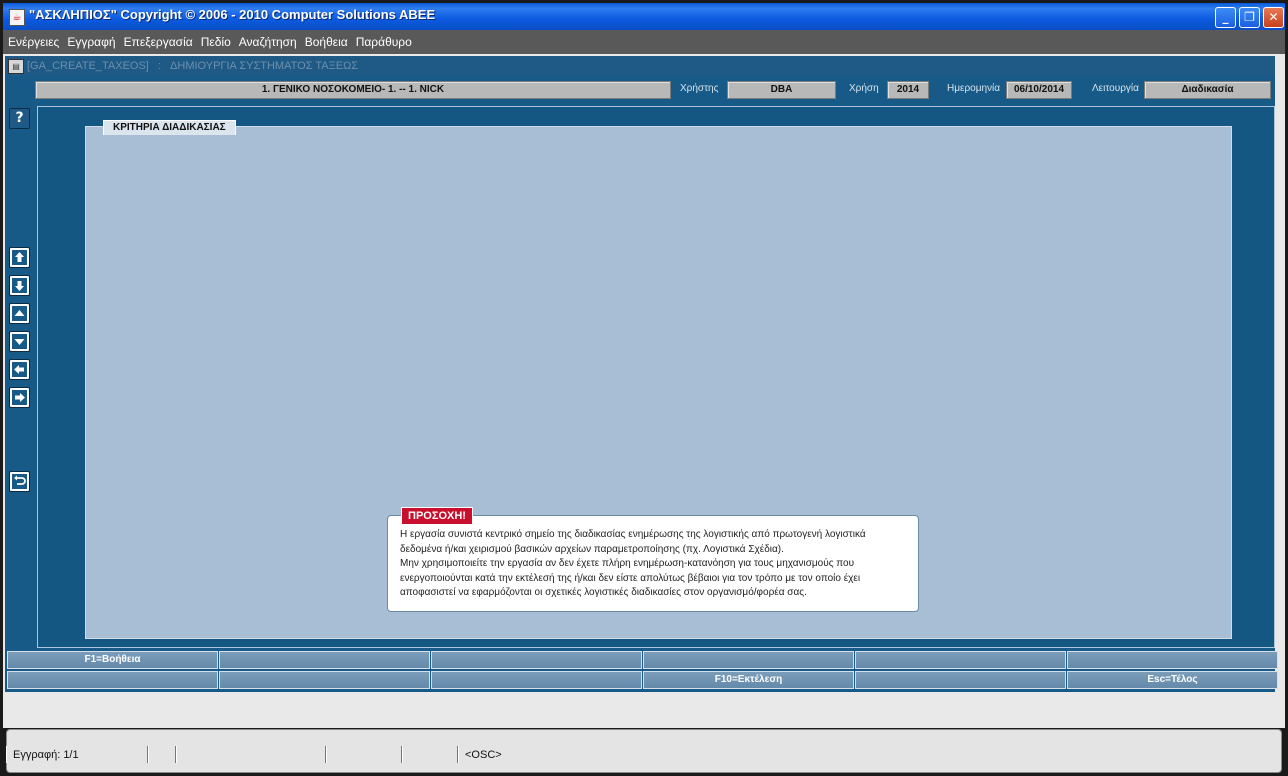 The width and height of the screenshot is (1288, 776). Describe the element at coordinates (88, 66) in the screenshot. I see `form-code: [GA_CREATE_TAXEOS]` at that location.